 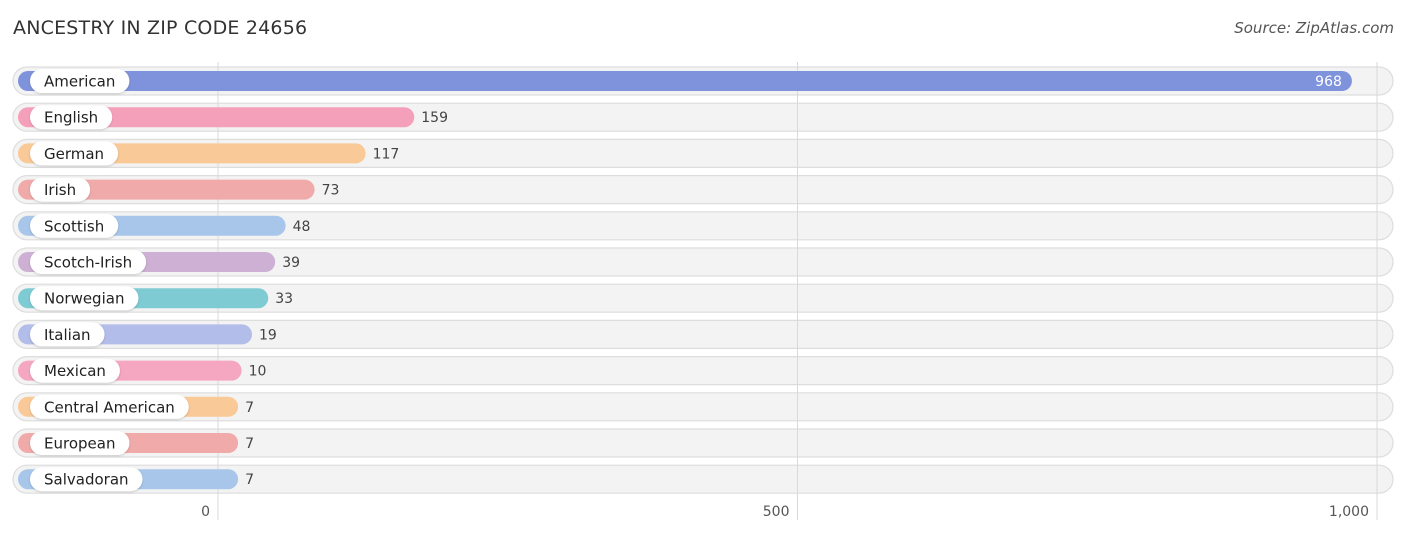 What do you see at coordinates (74, 154) in the screenshot?
I see `category-label: German` at bounding box center [74, 154].